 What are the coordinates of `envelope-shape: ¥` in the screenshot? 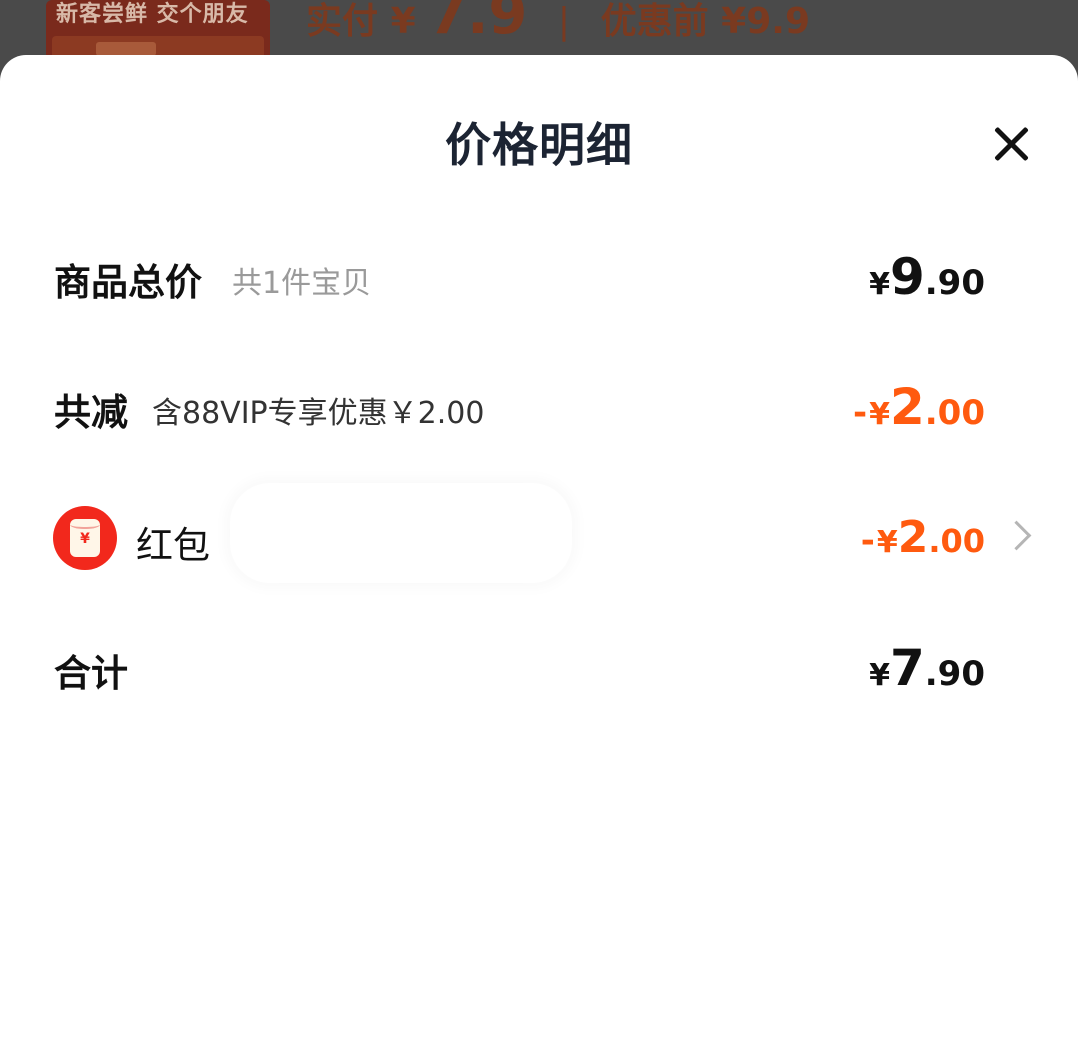 It's located at (85, 538).